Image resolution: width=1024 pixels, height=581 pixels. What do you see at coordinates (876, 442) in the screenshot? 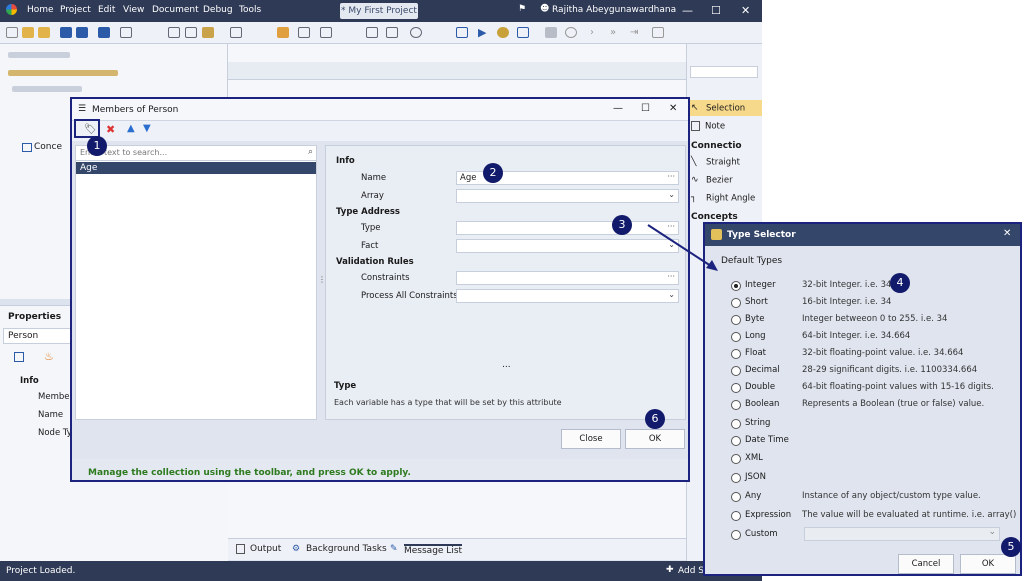
I see `type-option-date-time: Date Time` at bounding box center [876, 442].